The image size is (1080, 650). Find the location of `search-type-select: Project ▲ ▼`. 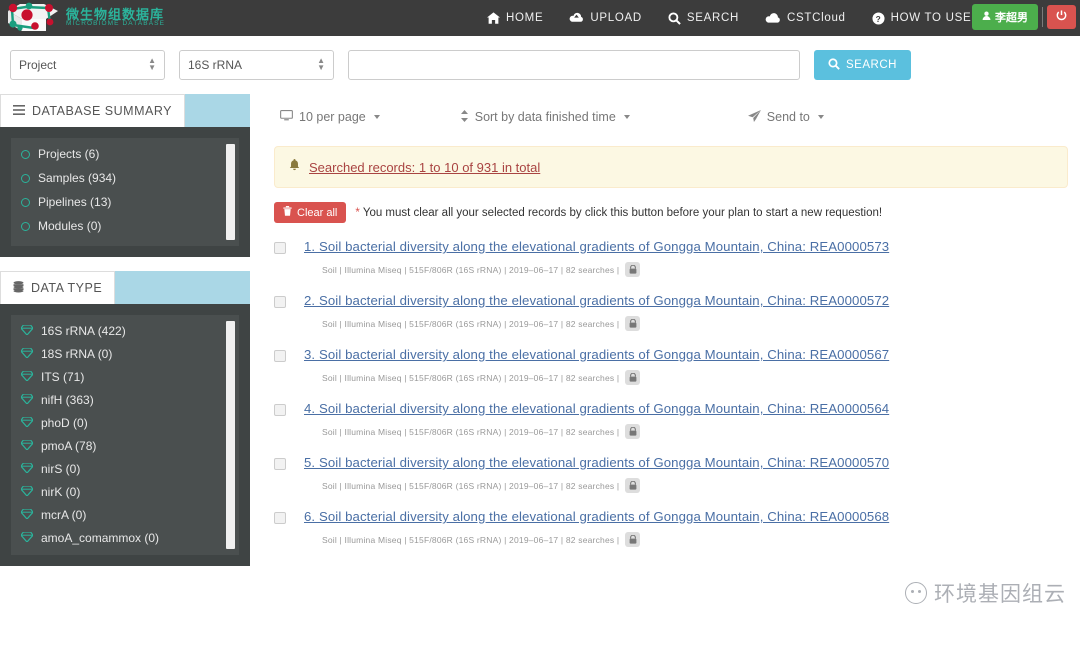

search-type-select: Project ▲ ▼ is located at coordinates (87, 65).